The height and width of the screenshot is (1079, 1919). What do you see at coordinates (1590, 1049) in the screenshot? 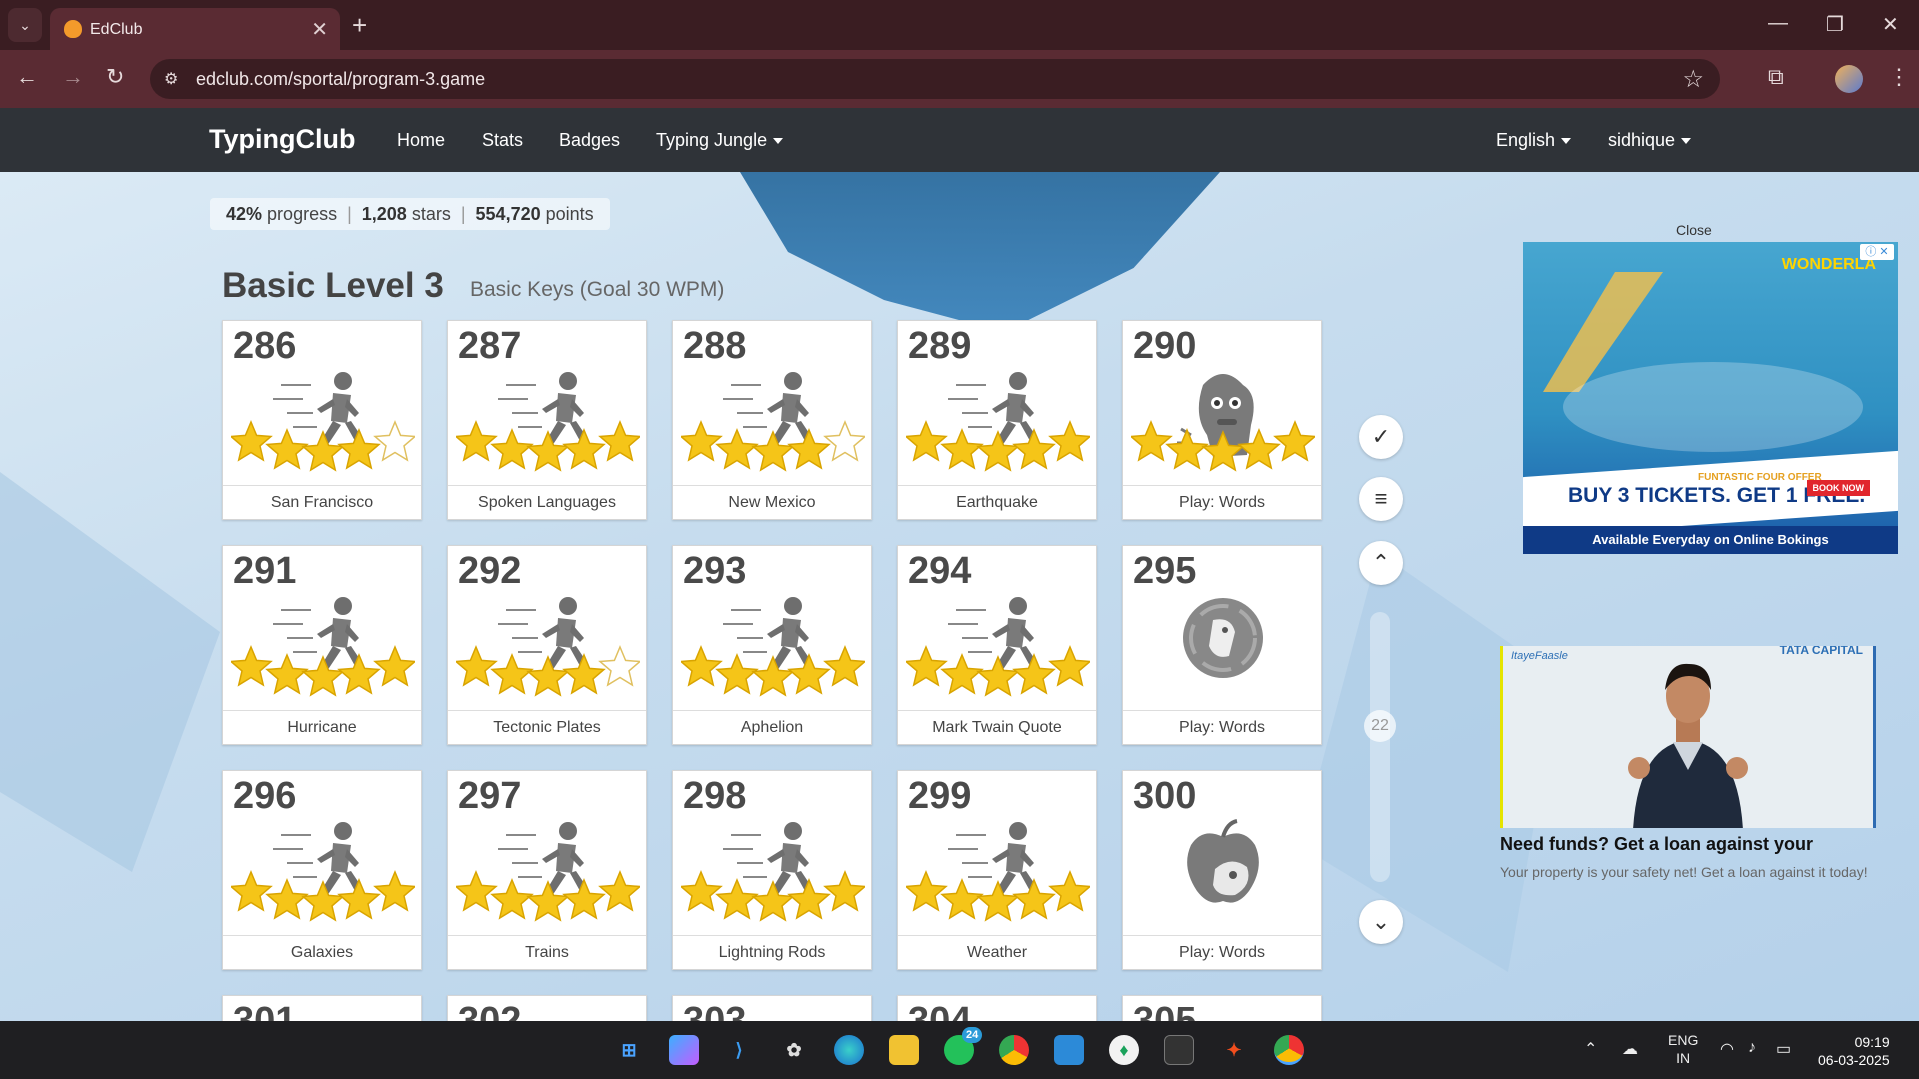
I see `show-hidden-icons-icon: ⌃` at bounding box center [1590, 1049].